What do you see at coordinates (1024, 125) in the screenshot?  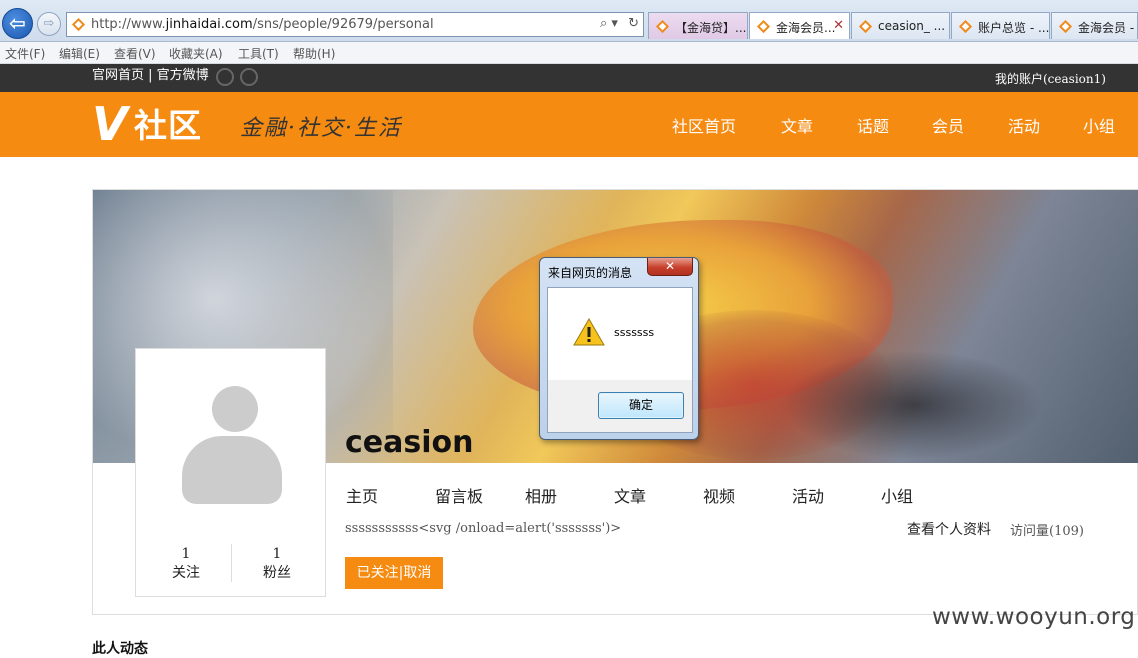 I see `nav-activities: 活动` at bounding box center [1024, 125].